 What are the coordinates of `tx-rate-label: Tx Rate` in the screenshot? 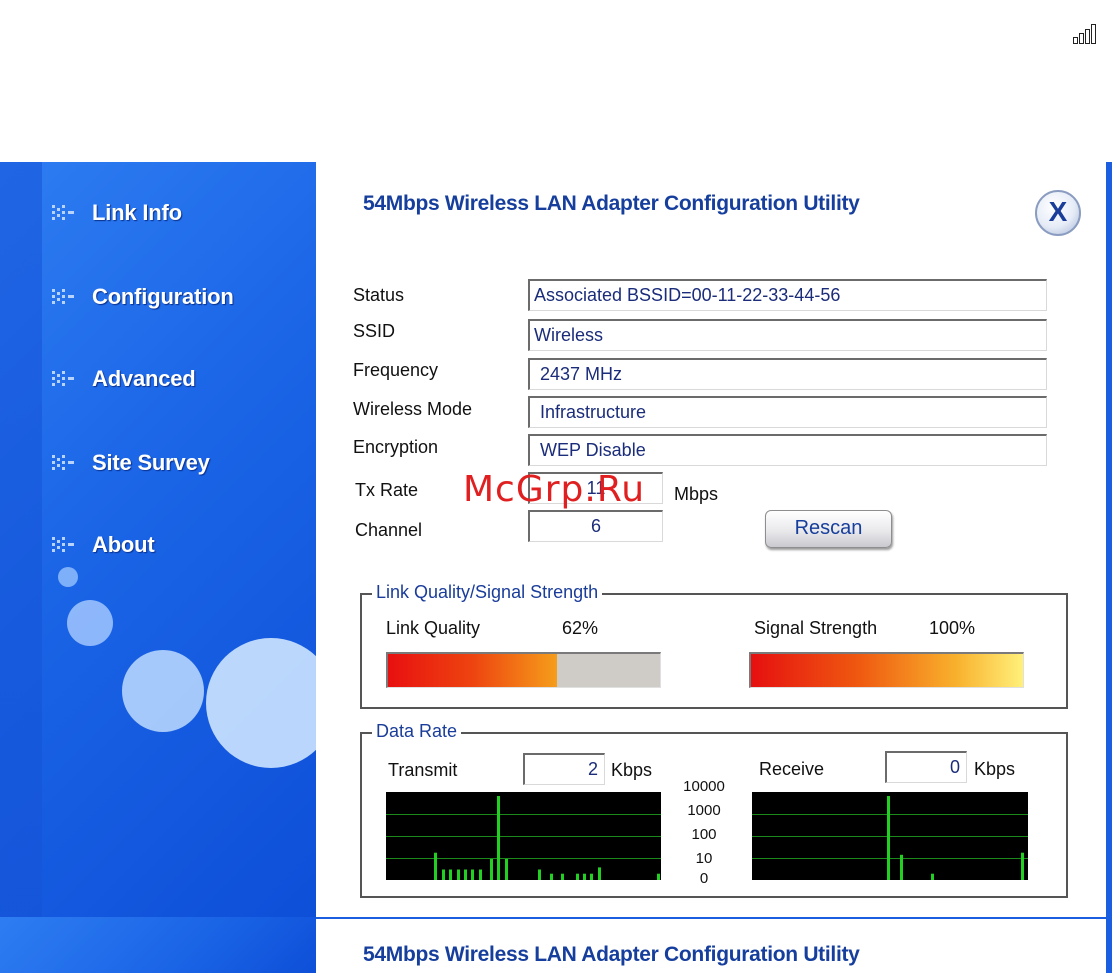 It's located at (387, 490).